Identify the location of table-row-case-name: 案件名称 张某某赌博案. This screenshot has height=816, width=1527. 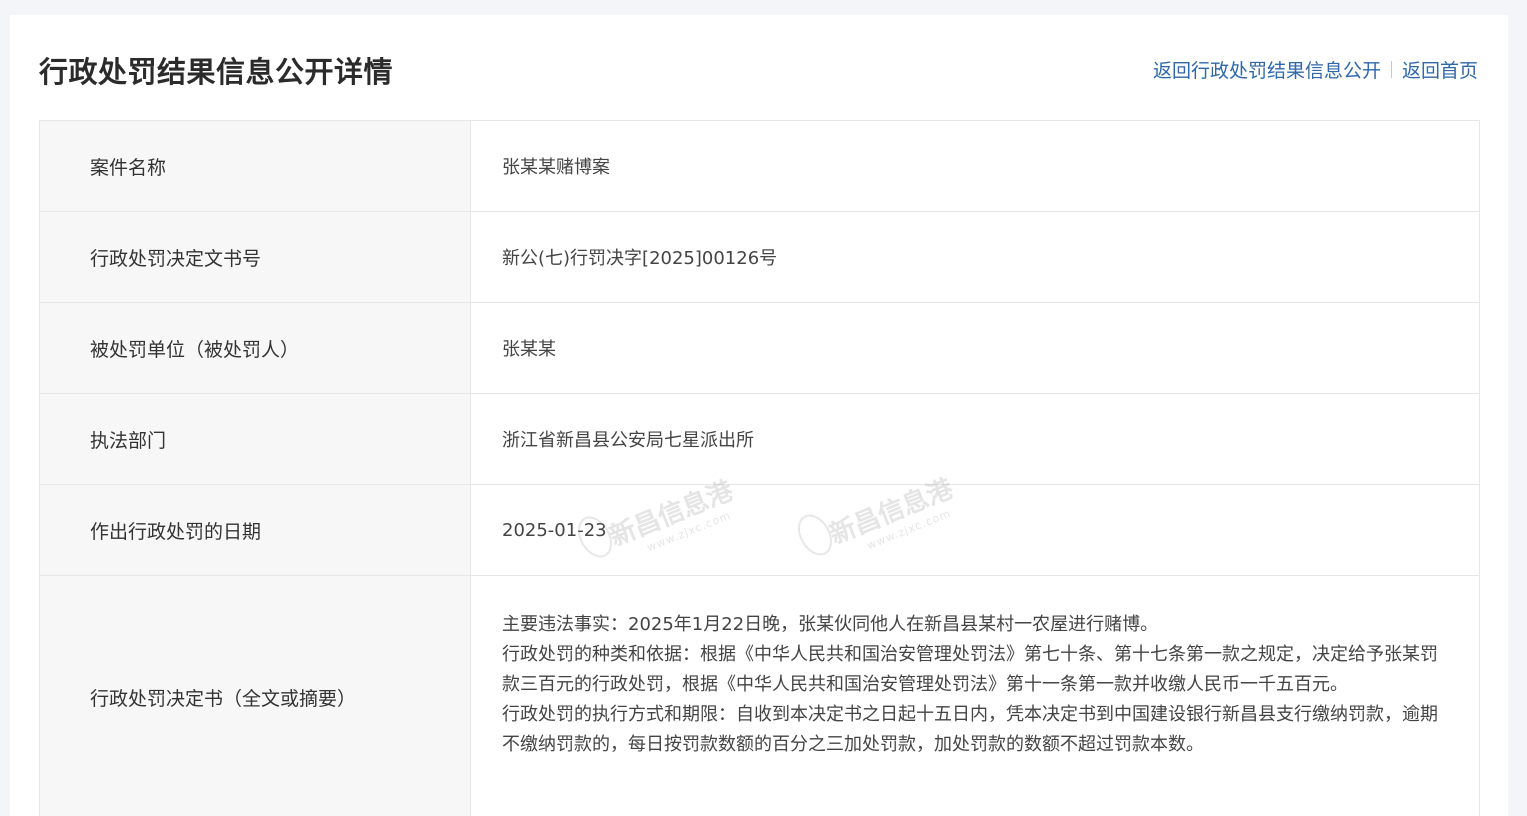
(759, 166).